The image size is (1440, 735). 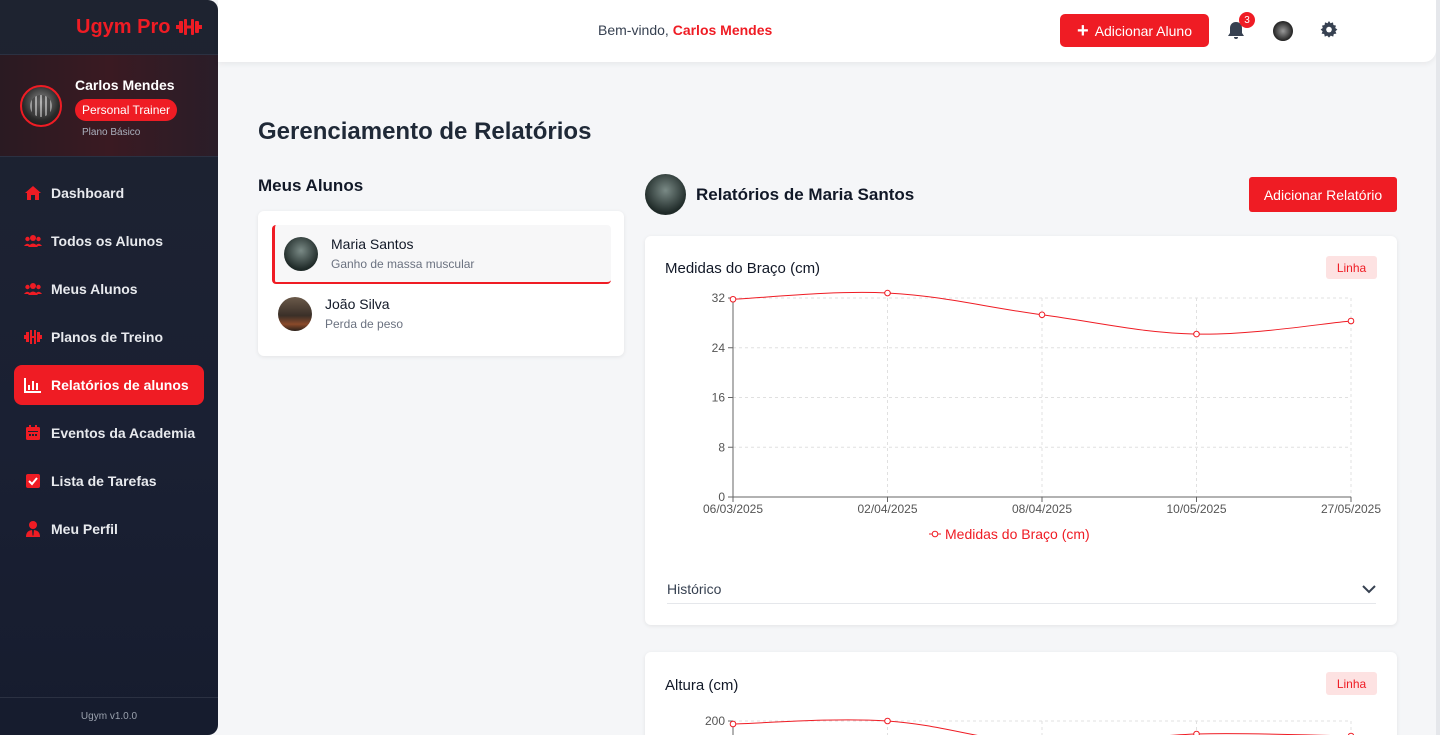 I want to click on user-tie-icon, so click(x=33, y=529).